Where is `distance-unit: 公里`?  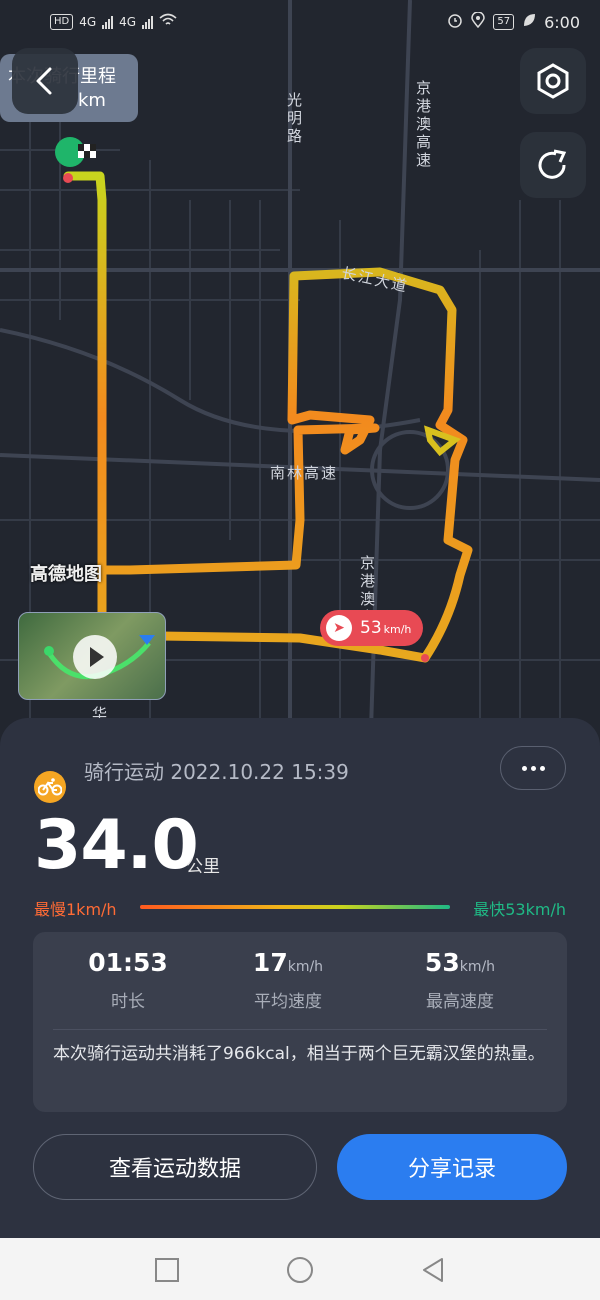 distance-unit: 公里 is located at coordinates (203, 867).